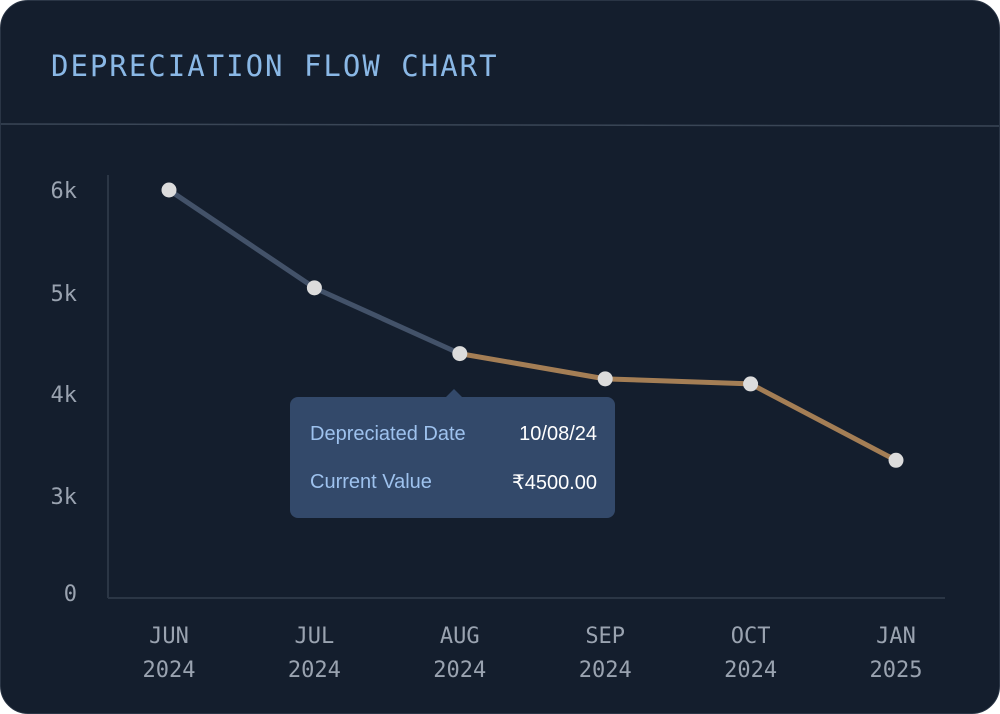  I want to click on series-line-past, so click(314, 272).